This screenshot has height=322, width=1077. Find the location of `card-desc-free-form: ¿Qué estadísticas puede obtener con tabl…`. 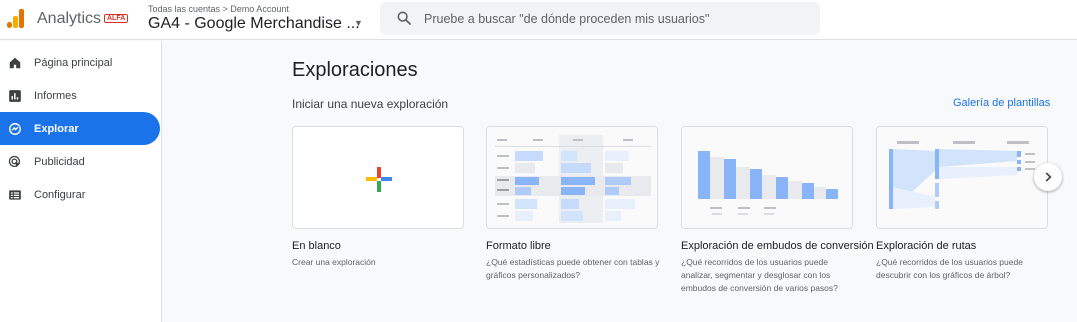

card-desc-free-form: ¿Qué estadísticas puede obtener con tabl… is located at coordinates (573, 268).